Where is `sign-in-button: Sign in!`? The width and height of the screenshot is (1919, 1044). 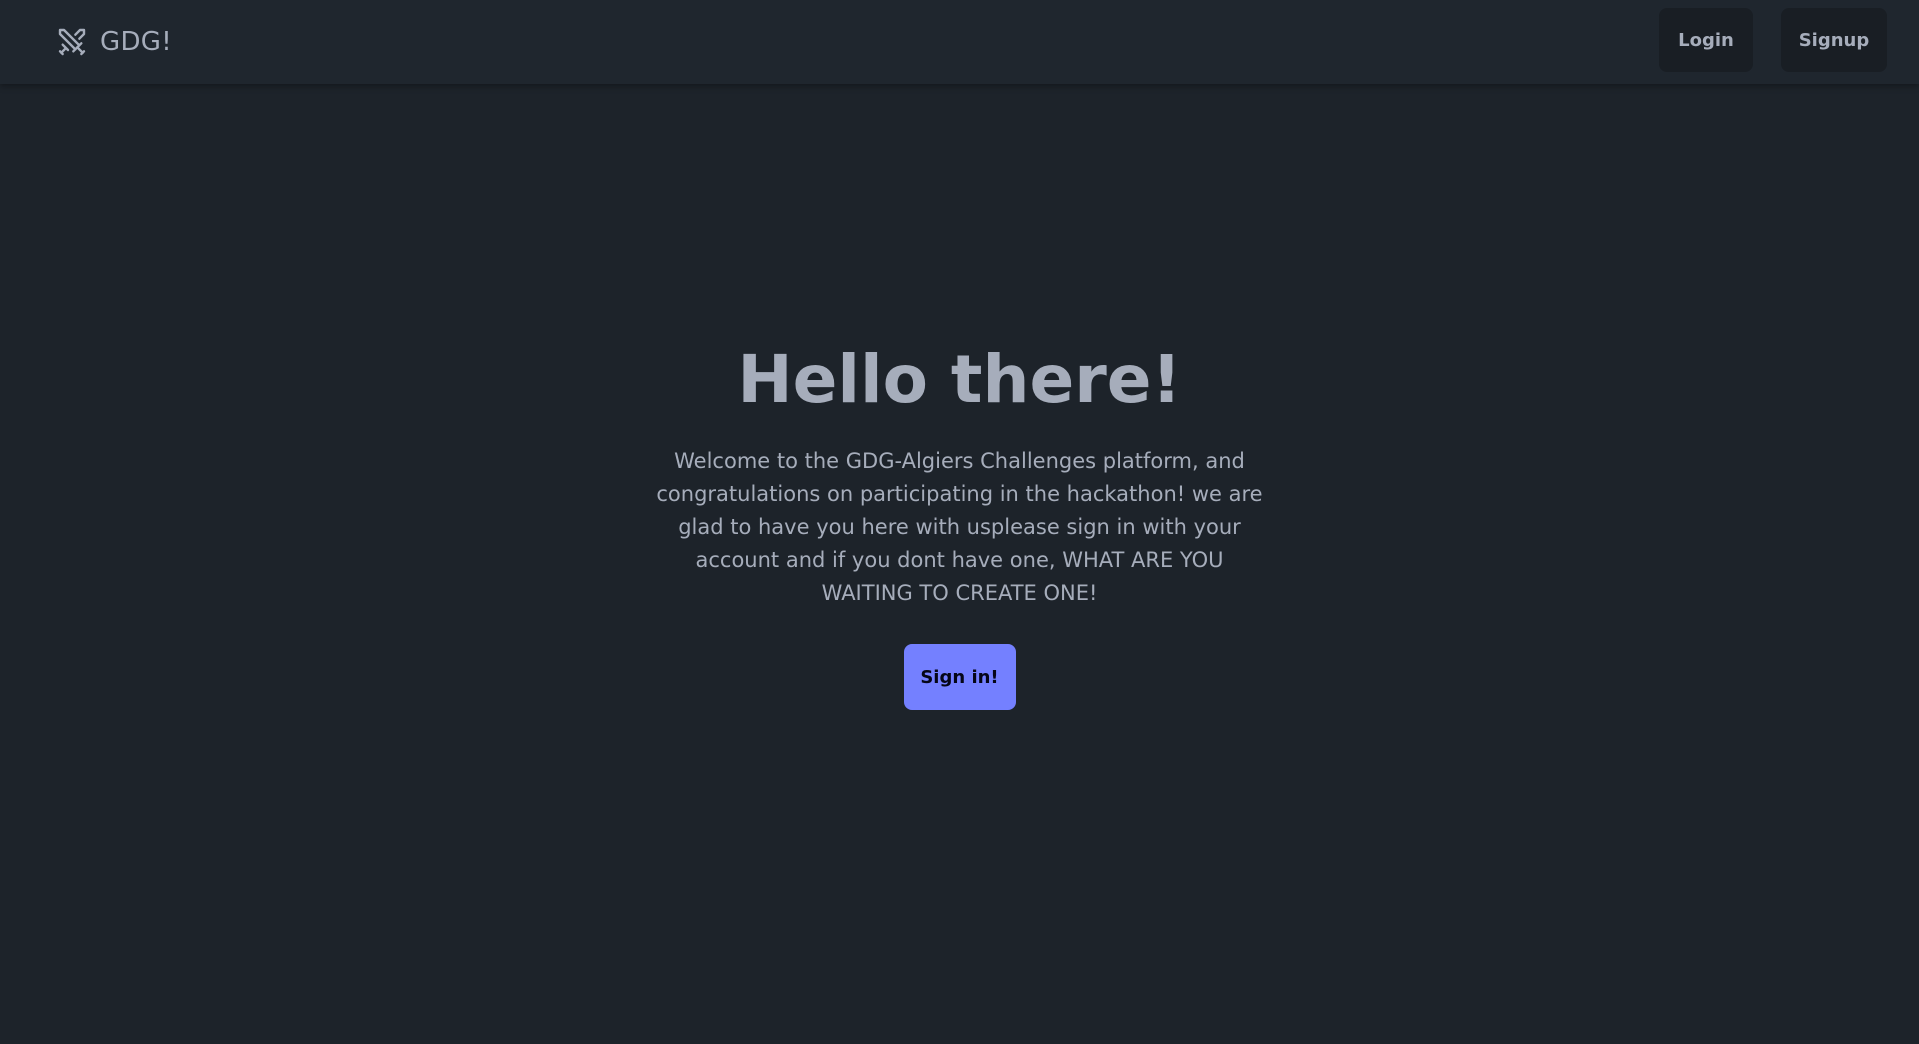 sign-in-button: Sign in! is located at coordinates (959, 677).